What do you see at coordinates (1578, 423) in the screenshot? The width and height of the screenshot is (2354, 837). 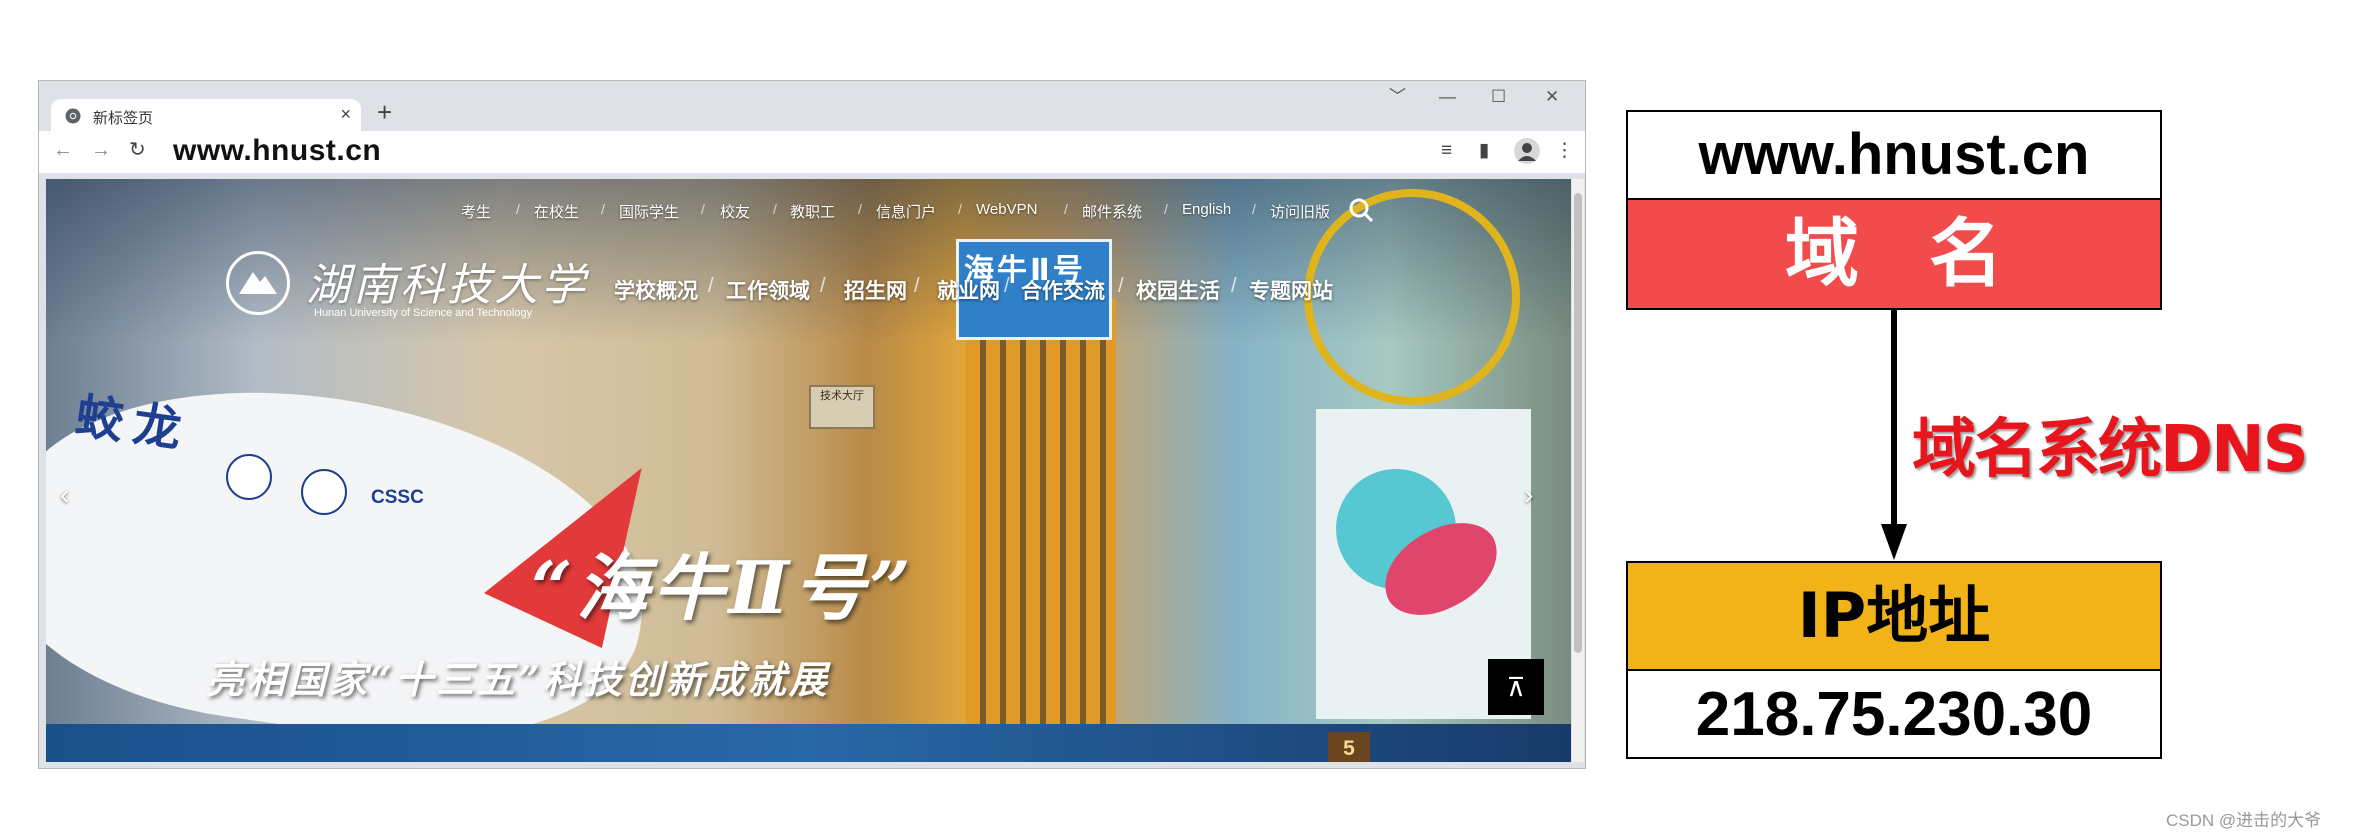 I see `scrollbar-thumb` at bounding box center [1578, 423].